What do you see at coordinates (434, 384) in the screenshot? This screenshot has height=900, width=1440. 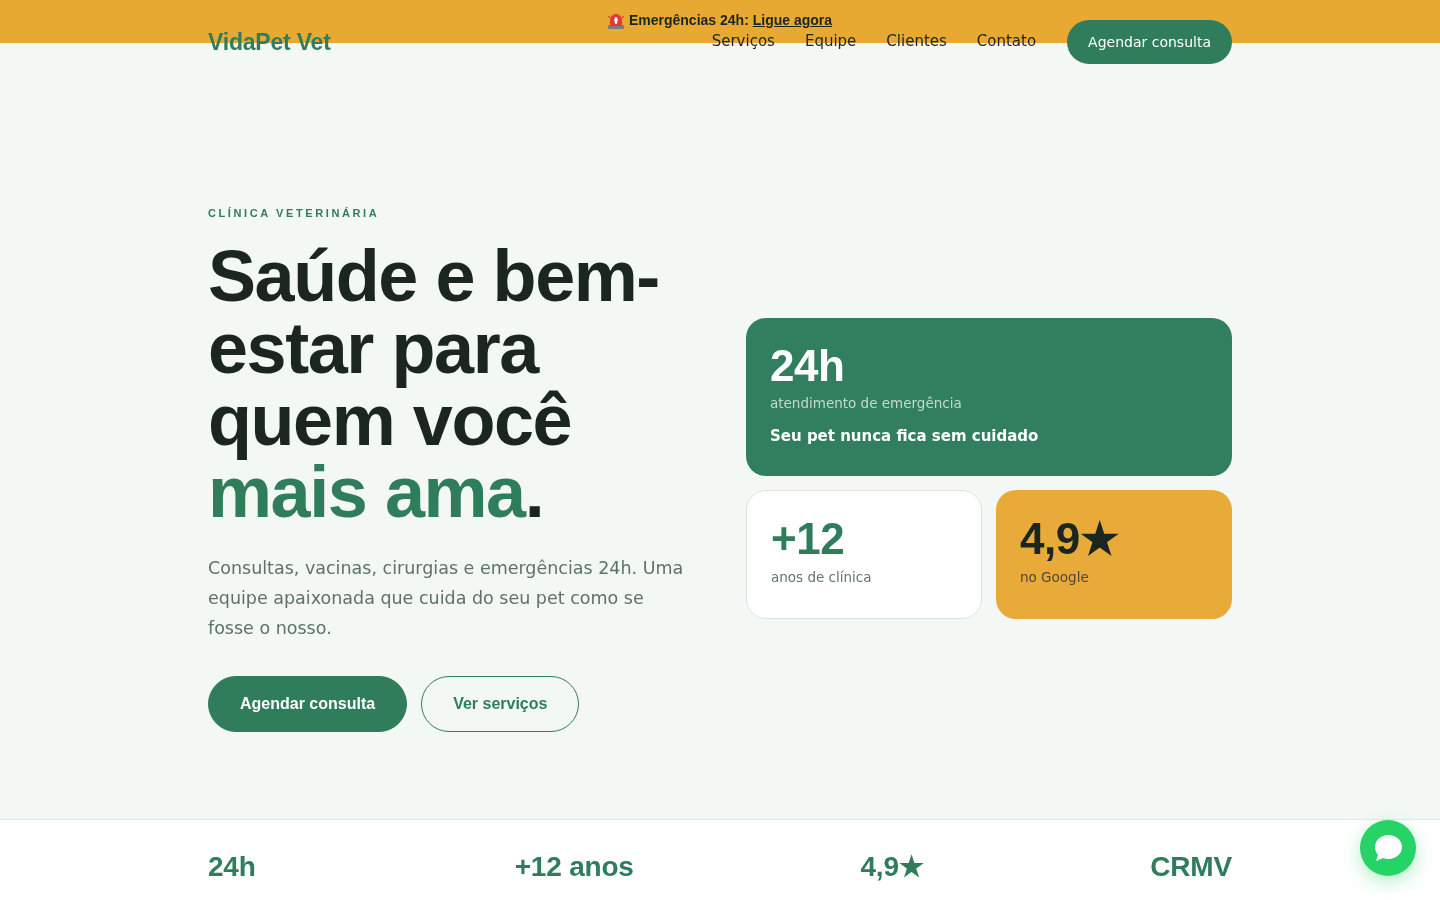 I see `hero-heading: Saúde e bem-estar para quem você mais ama.` at bounding box center [434, 384].